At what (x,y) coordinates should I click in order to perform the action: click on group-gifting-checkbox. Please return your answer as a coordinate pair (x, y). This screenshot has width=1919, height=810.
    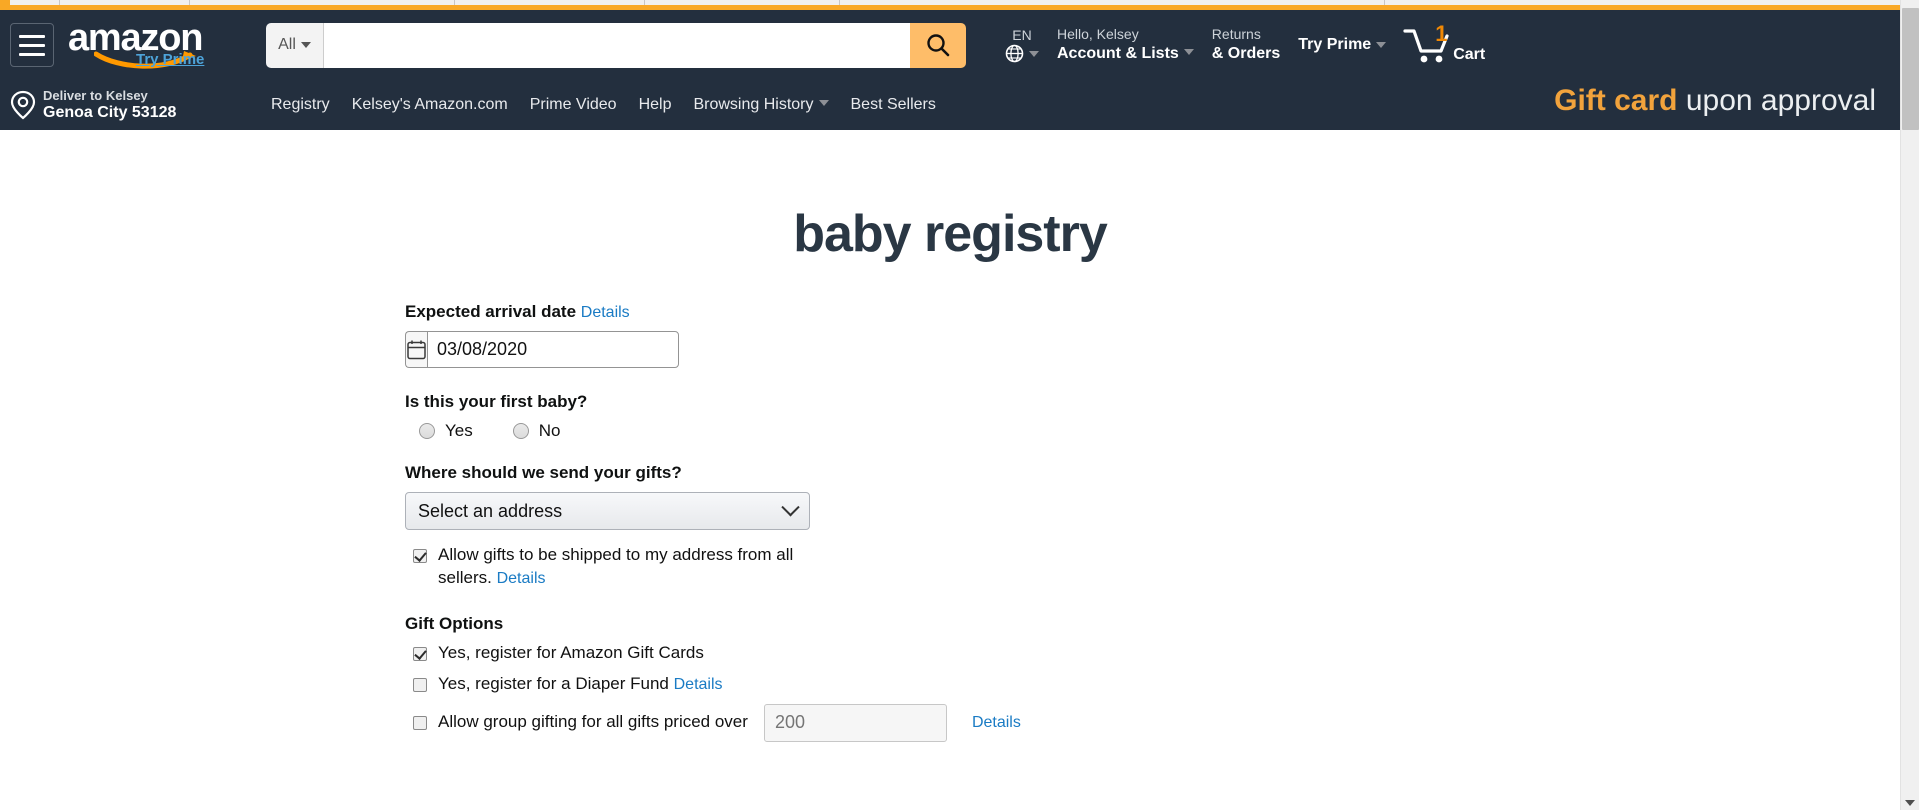
    Looking at the image, I should click on (420, 722).